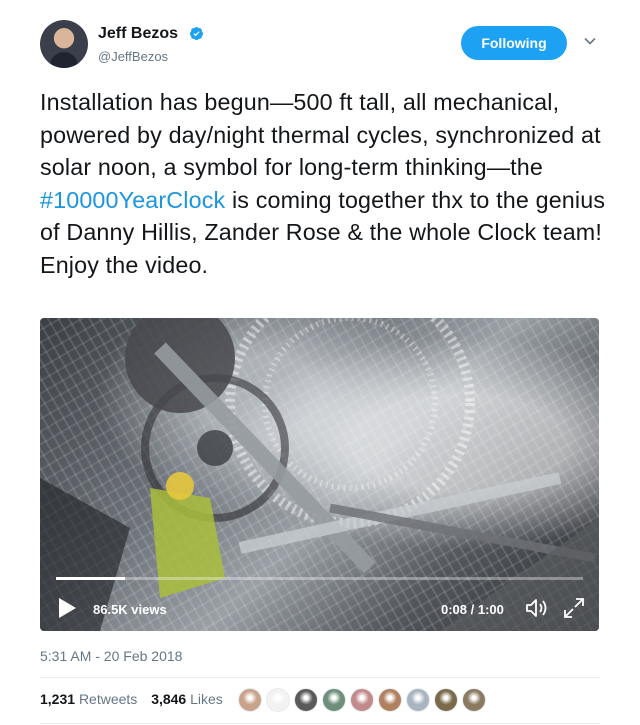 The width and height of the screenshot is (640, 725). I want to click on video-time: 0:08 / 1:00, so click(472, 609).